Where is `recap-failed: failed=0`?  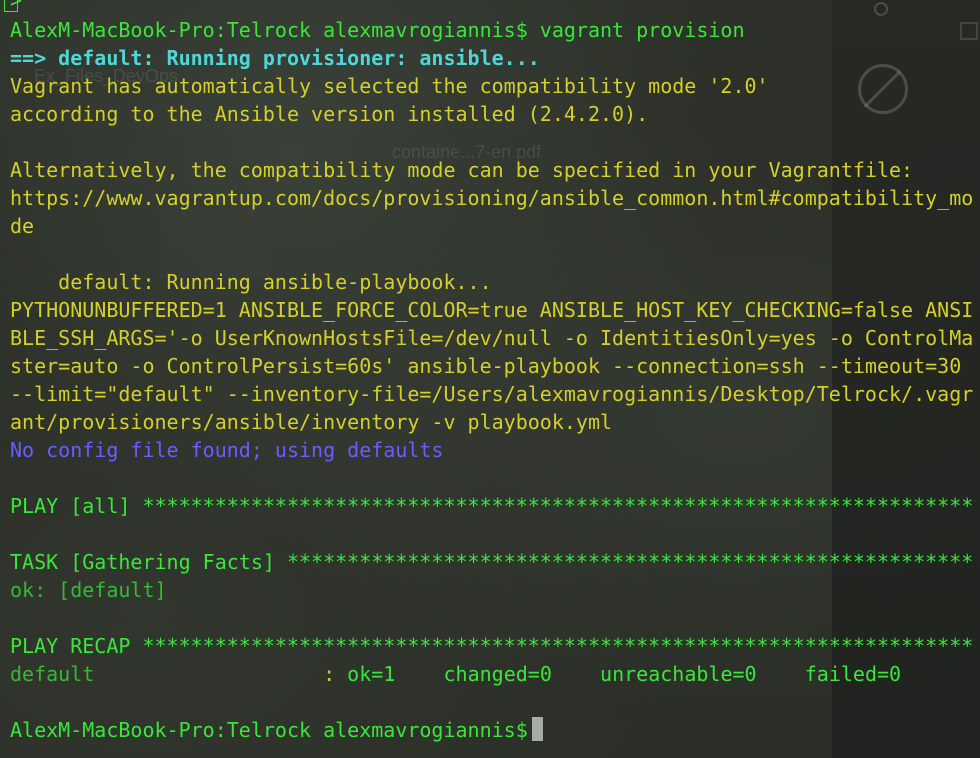
recap-failed: failed=0 is located at coordinates (829, 674).